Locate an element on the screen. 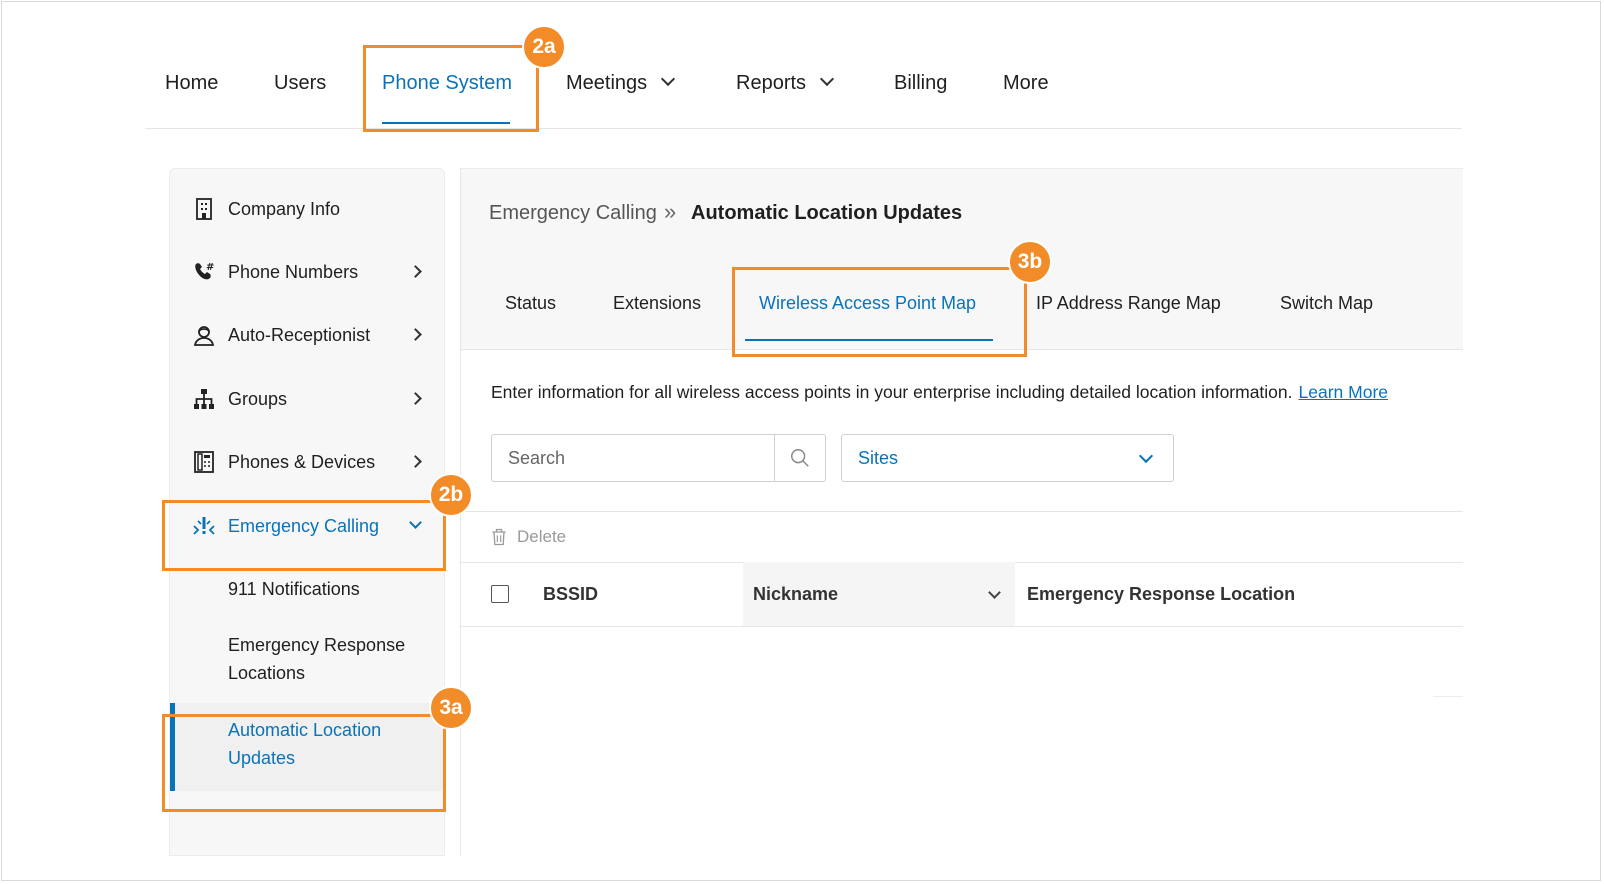 The height and width of the screenshot is (884, 1604). column-header-nickname: Nickname is located at coordinates (879, 594).